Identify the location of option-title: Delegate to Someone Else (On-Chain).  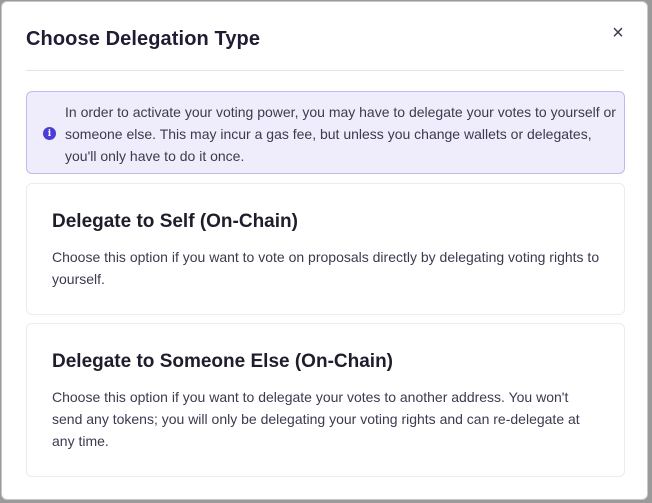
(222, 361).